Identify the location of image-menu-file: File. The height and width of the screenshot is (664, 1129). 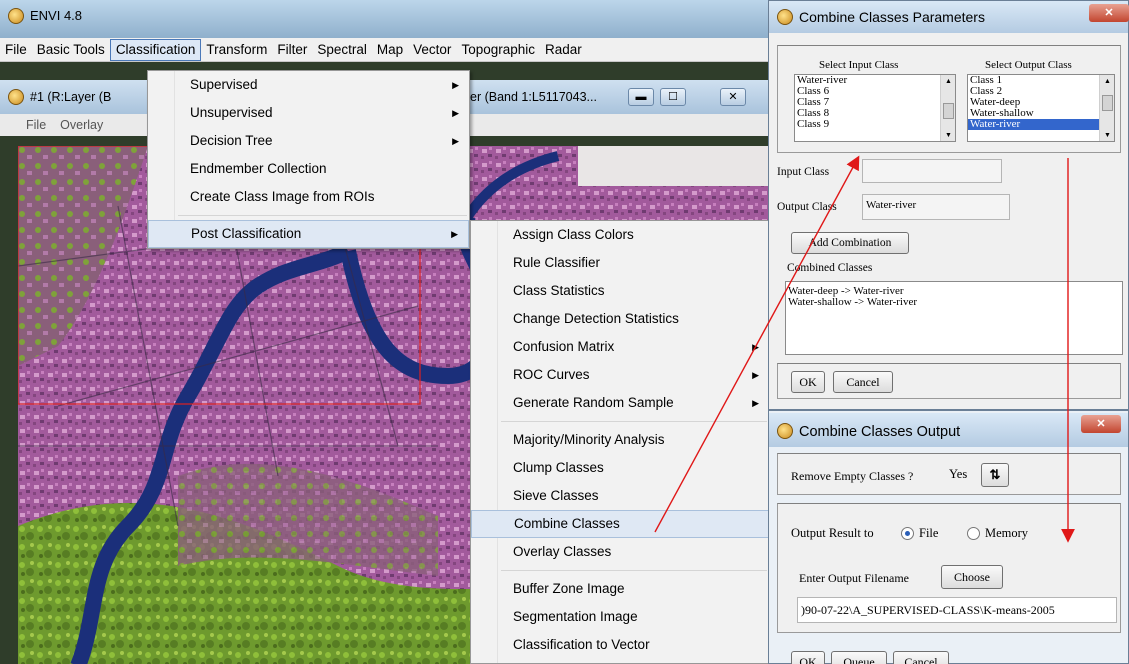
(36, 125).